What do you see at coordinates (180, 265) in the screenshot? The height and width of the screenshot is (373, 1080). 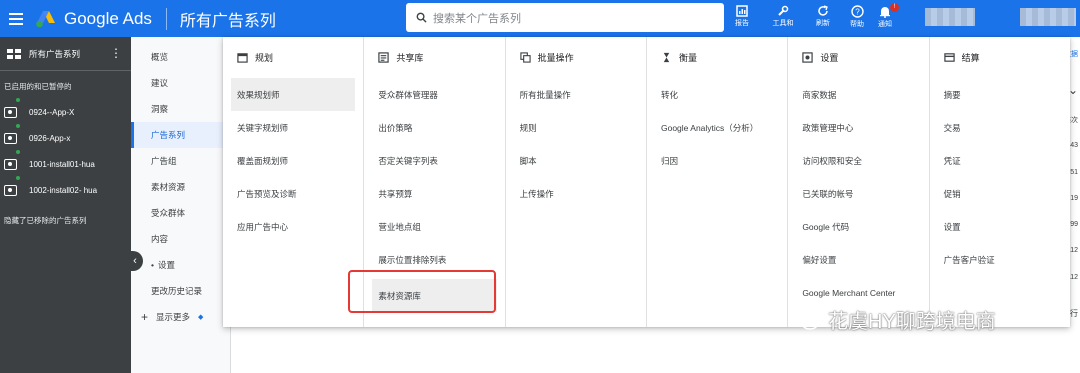 I see `nav-item: • 设置` at bounding box center [180, 265].